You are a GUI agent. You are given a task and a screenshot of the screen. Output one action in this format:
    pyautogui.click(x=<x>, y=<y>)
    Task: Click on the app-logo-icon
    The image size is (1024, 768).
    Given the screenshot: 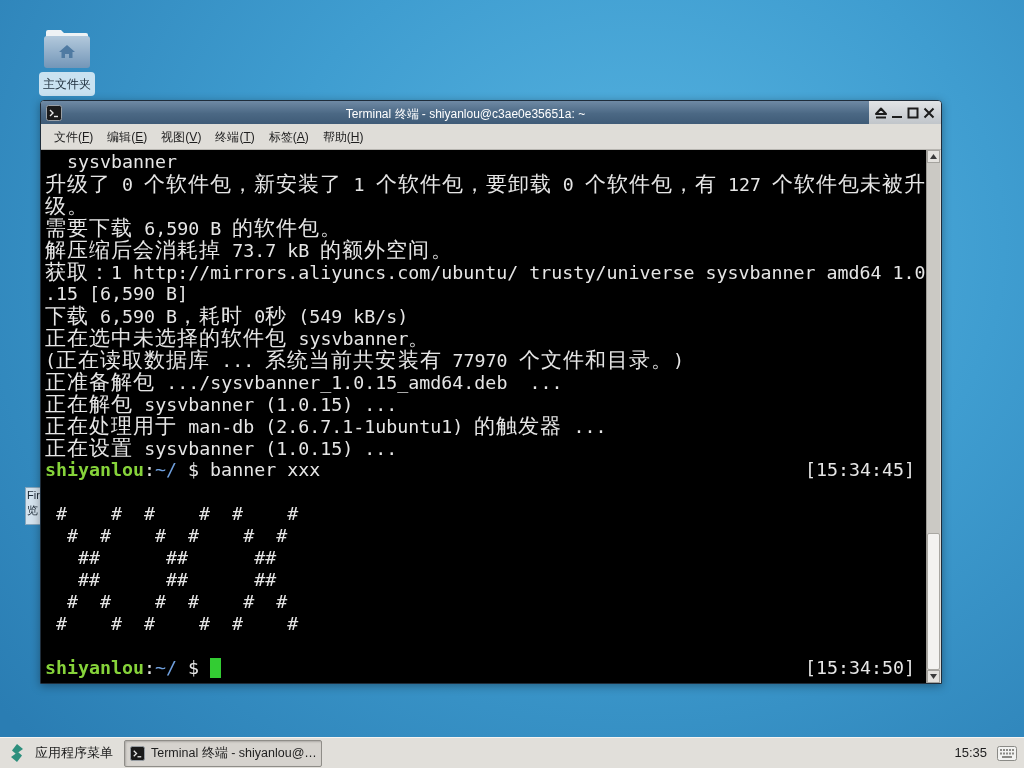 What is the action you would take?
    pyautogui.click(x=17, y=753)
    